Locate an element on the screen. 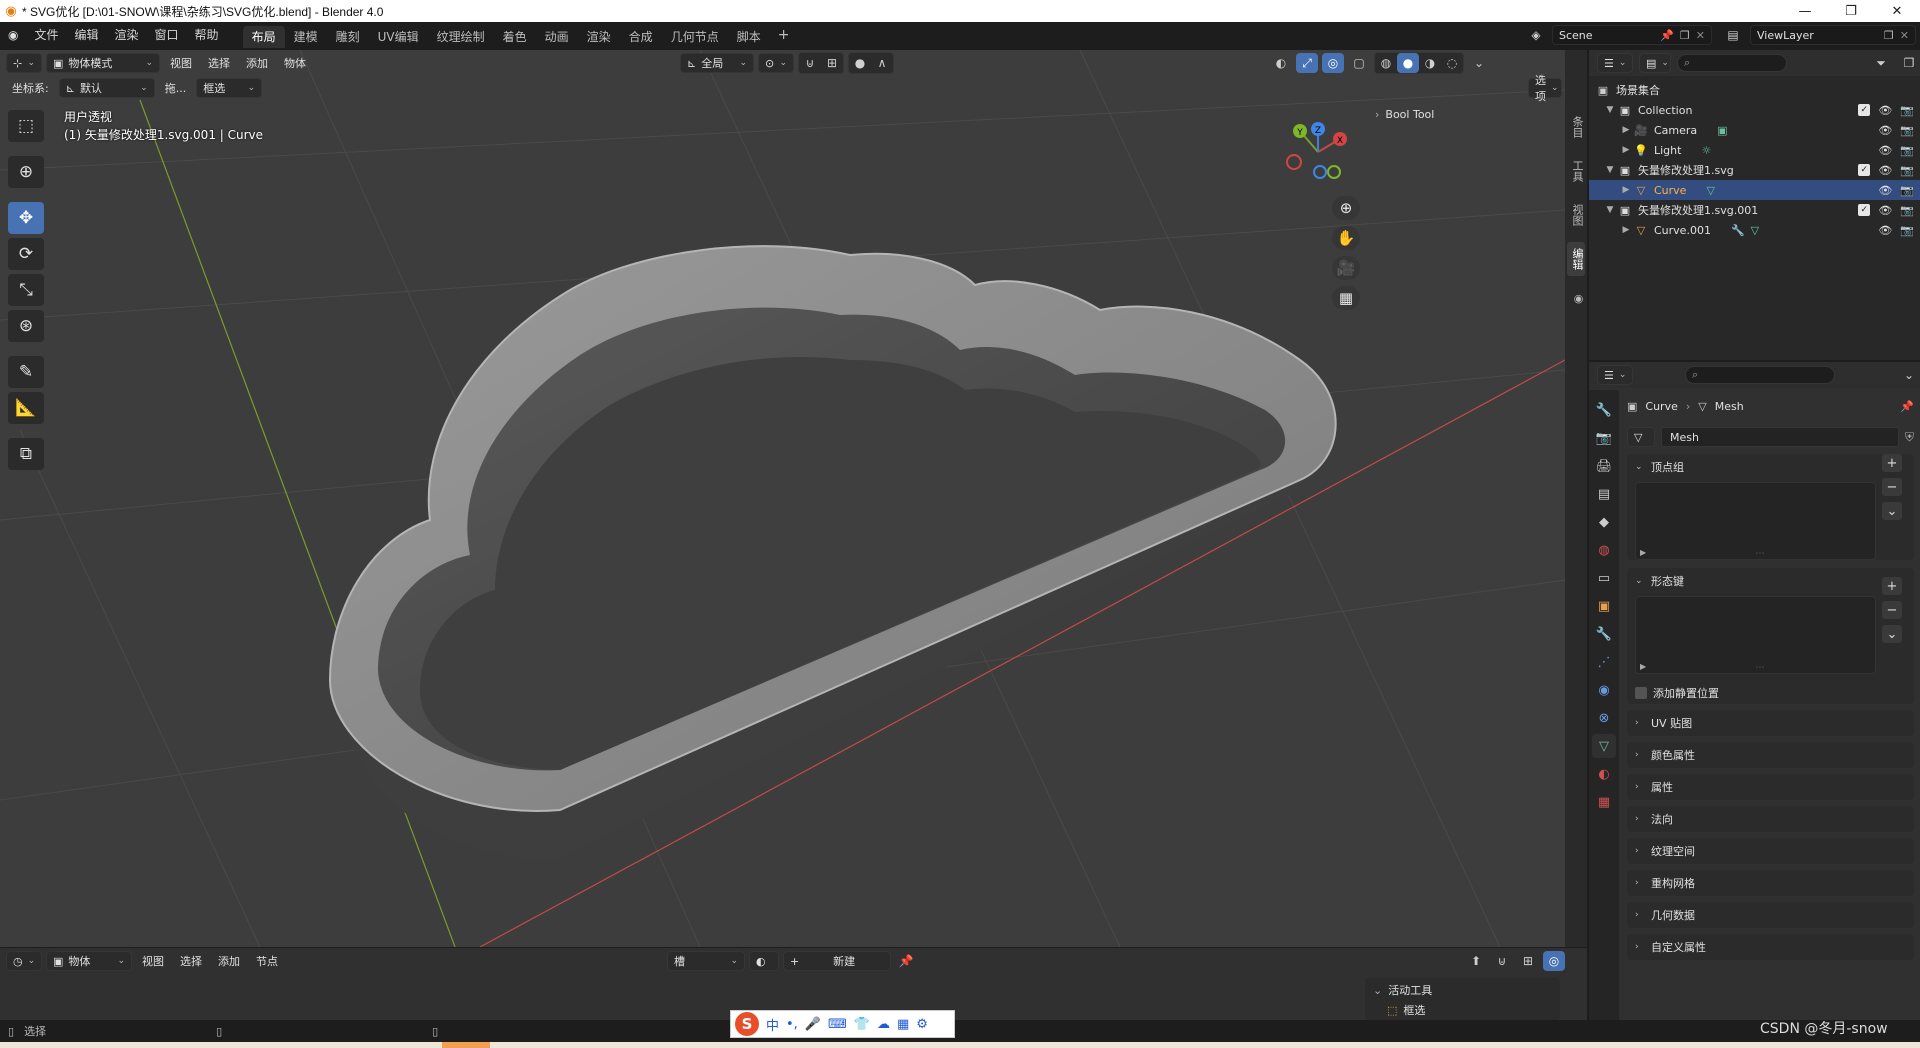 The width and height of the screenshot is (1920, 1048). pin-node-tree-icon: 📌 is located at coordinates (906, 961).